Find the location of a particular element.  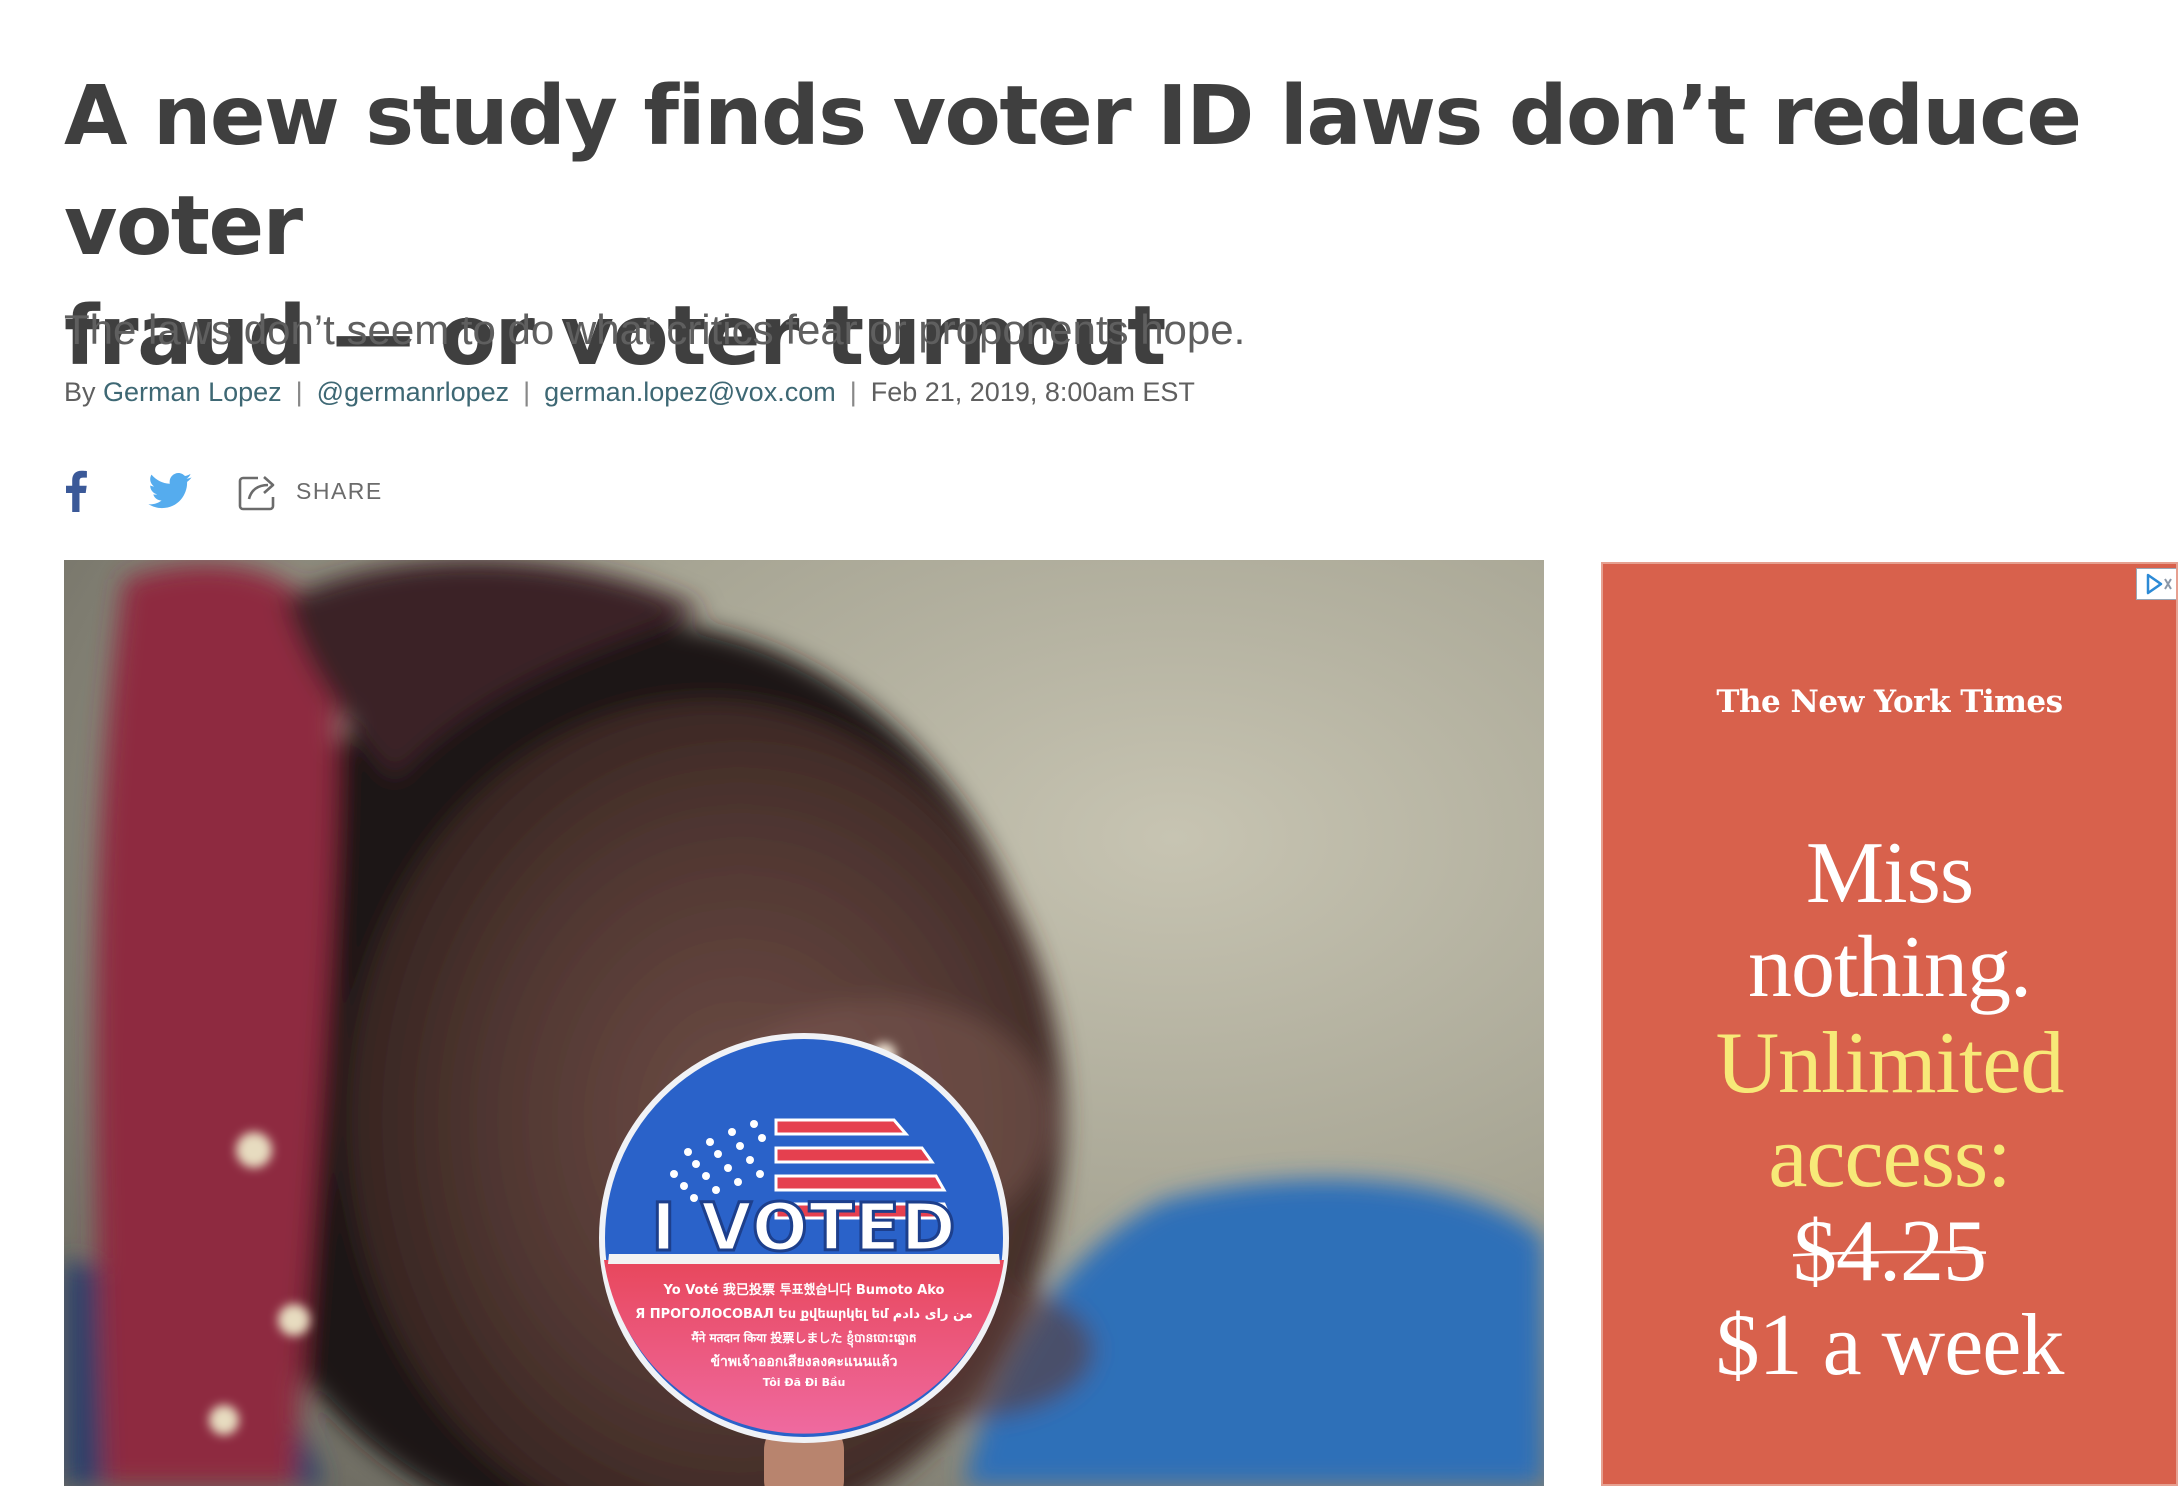

facebook-share-button is located at coordinates (76, 491).